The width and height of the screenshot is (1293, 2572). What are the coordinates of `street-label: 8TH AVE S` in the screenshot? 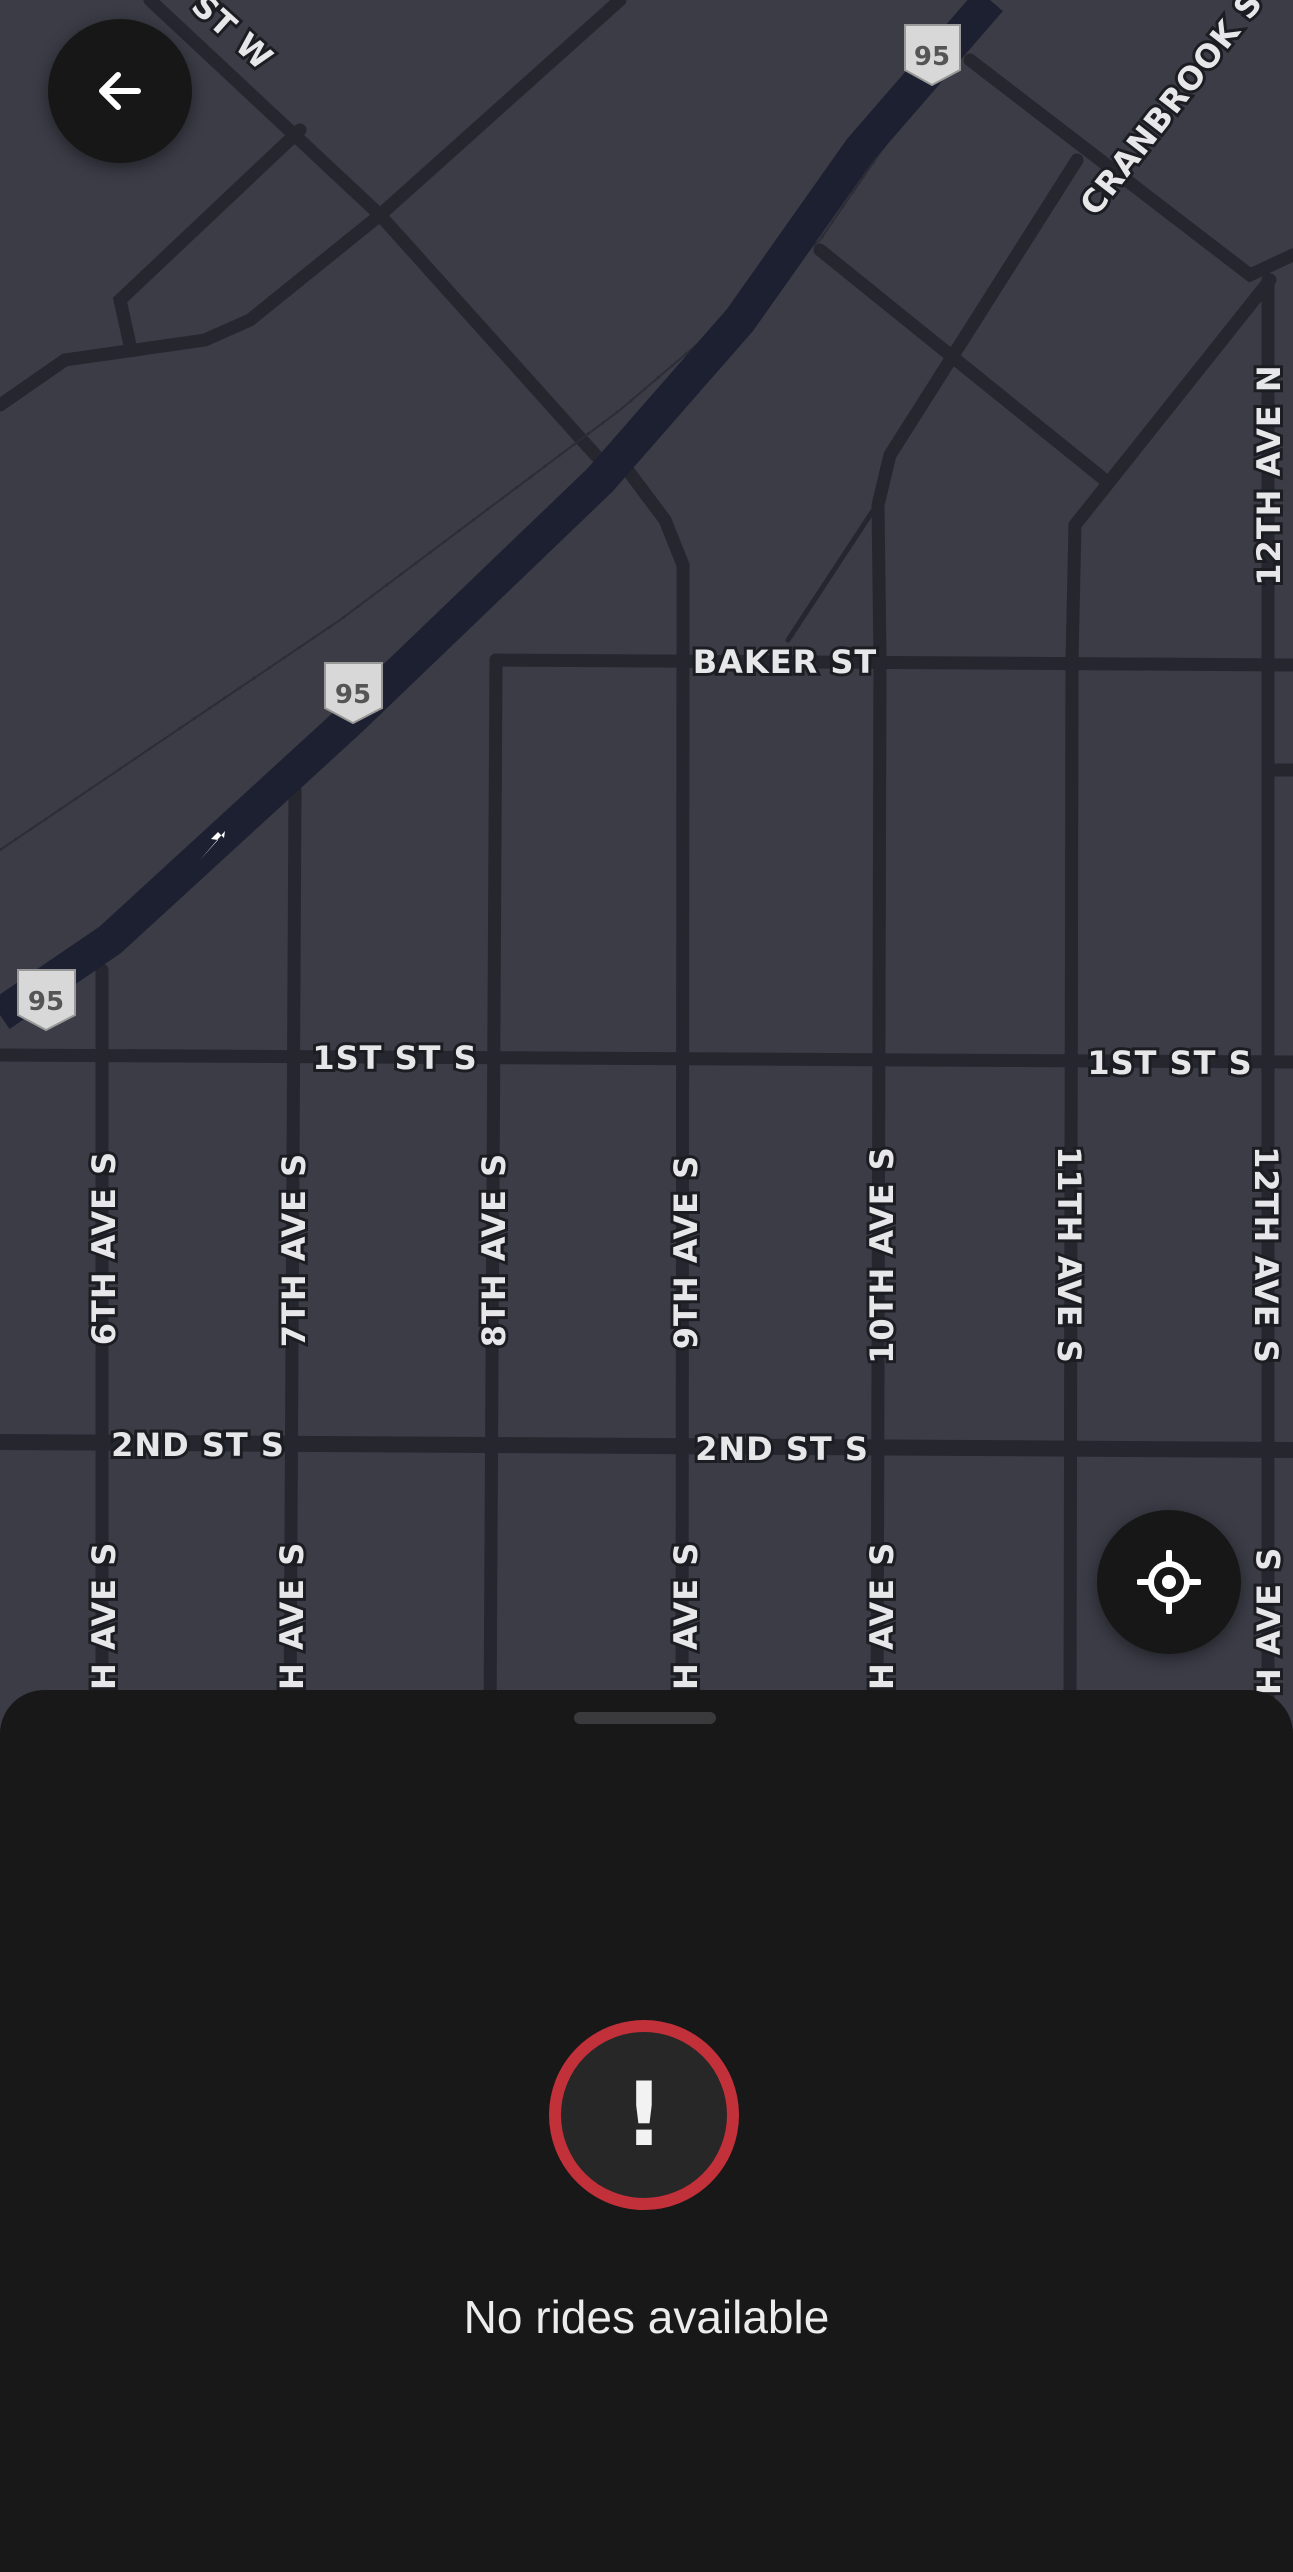 It's located at (494, 1250).